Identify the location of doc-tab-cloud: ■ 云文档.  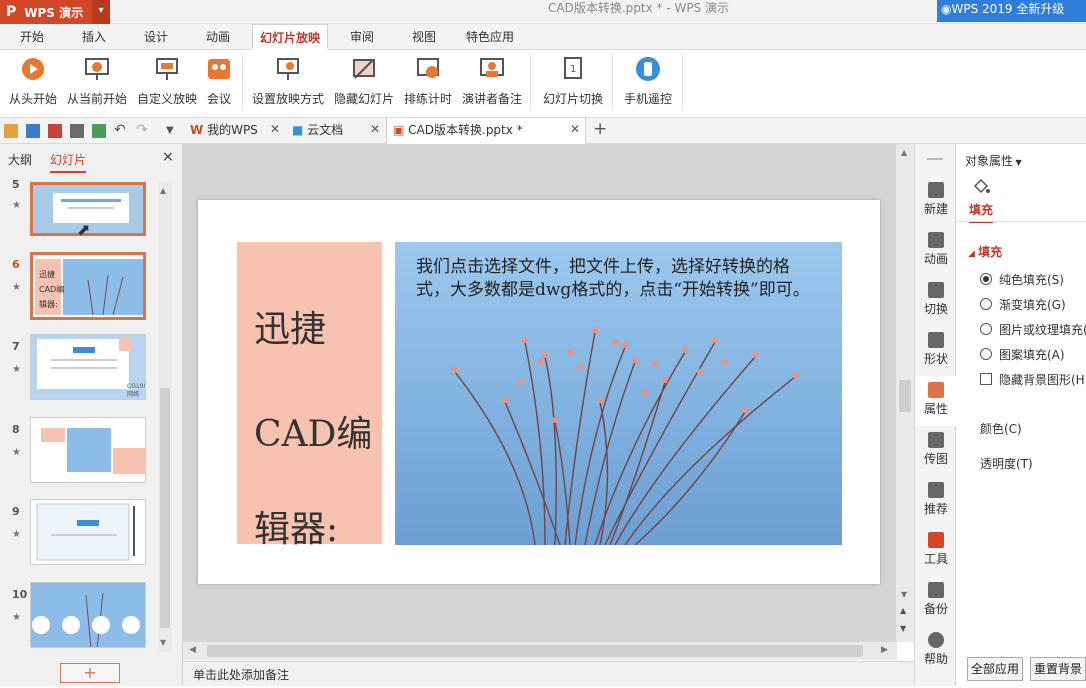
(333, 131).